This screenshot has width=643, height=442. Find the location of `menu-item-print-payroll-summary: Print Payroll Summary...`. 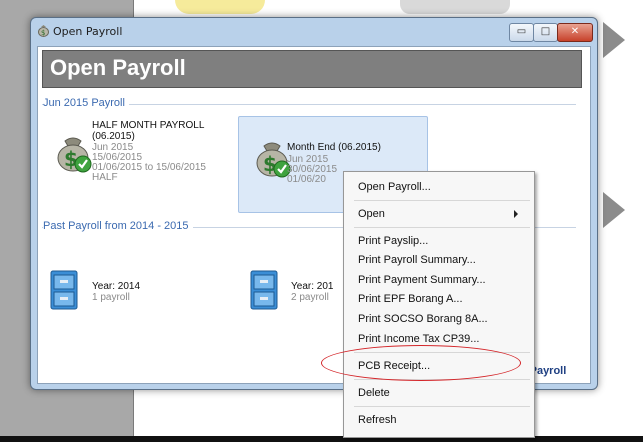

menu-item-print-payroll-summary: Print Payroll Summary... is located at coordinates (417, 260).